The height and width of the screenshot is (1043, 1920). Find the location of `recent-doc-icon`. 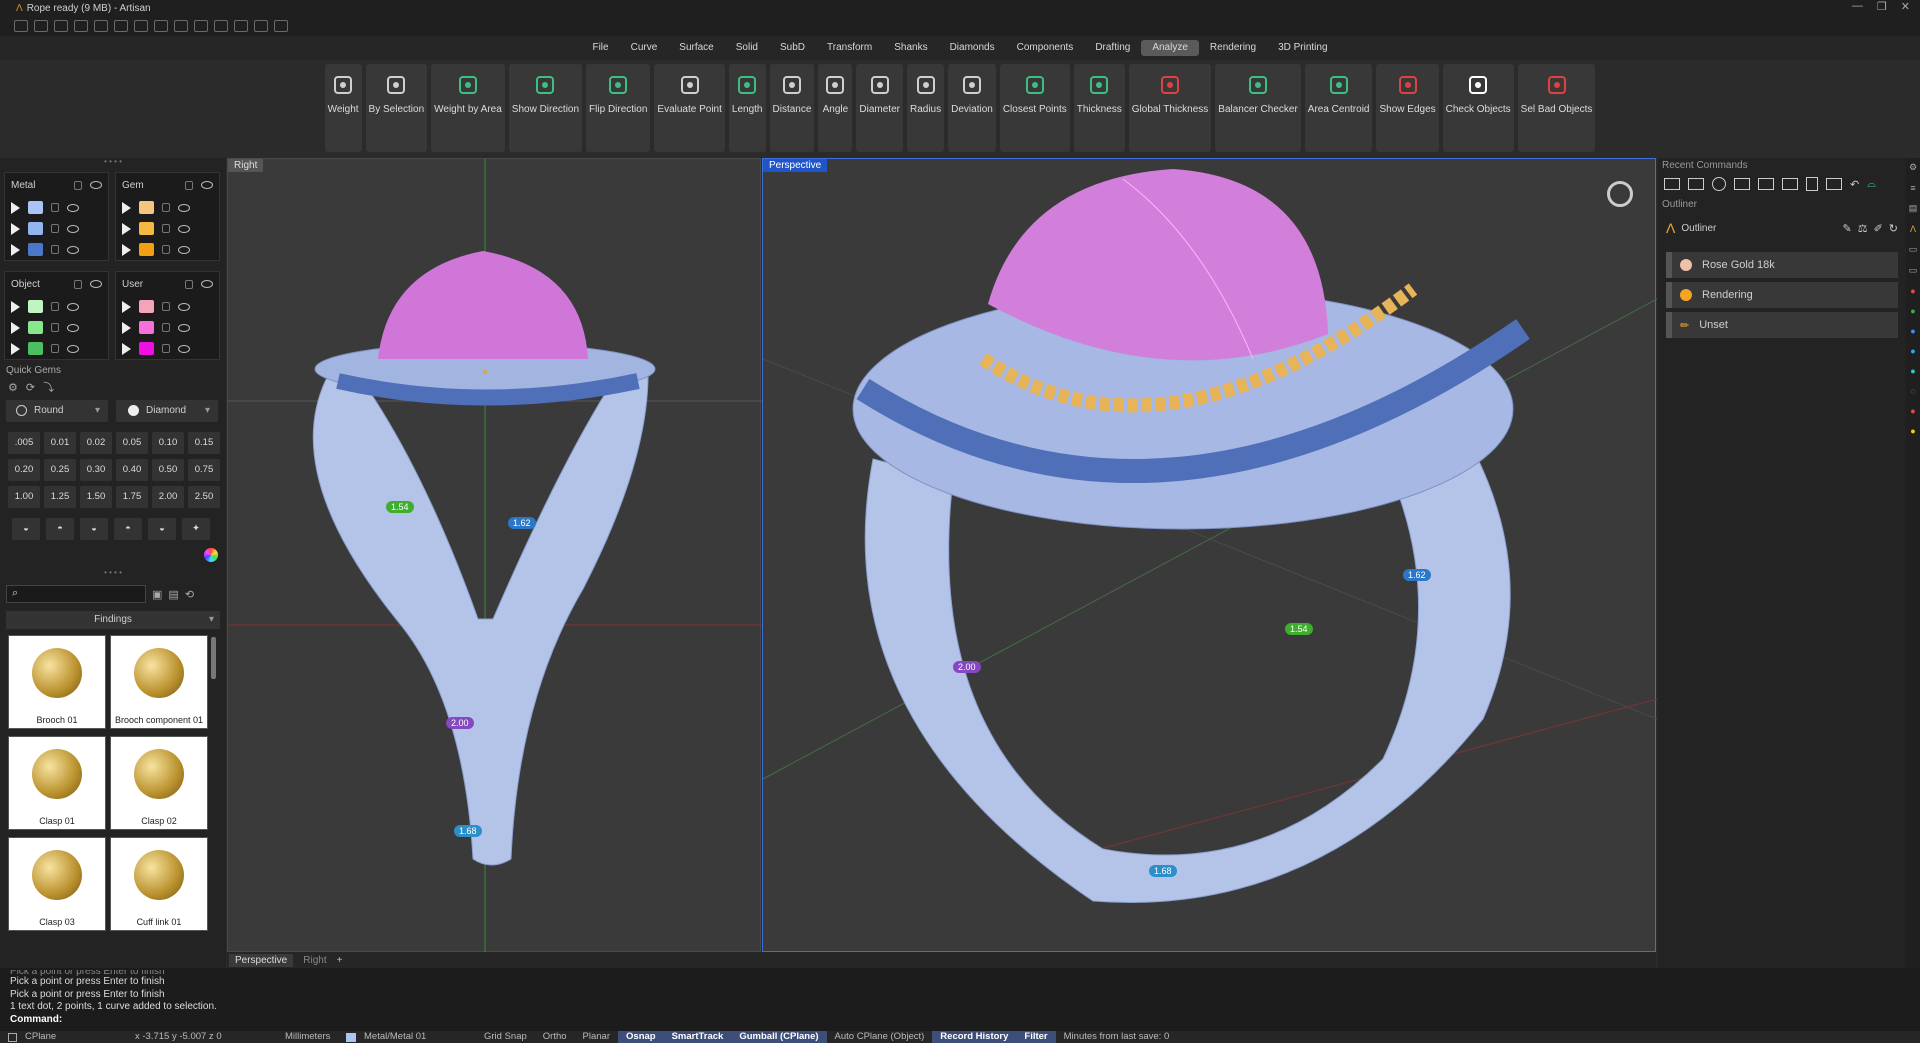

recent-doc-icon is located at coordinates (1812, 184).